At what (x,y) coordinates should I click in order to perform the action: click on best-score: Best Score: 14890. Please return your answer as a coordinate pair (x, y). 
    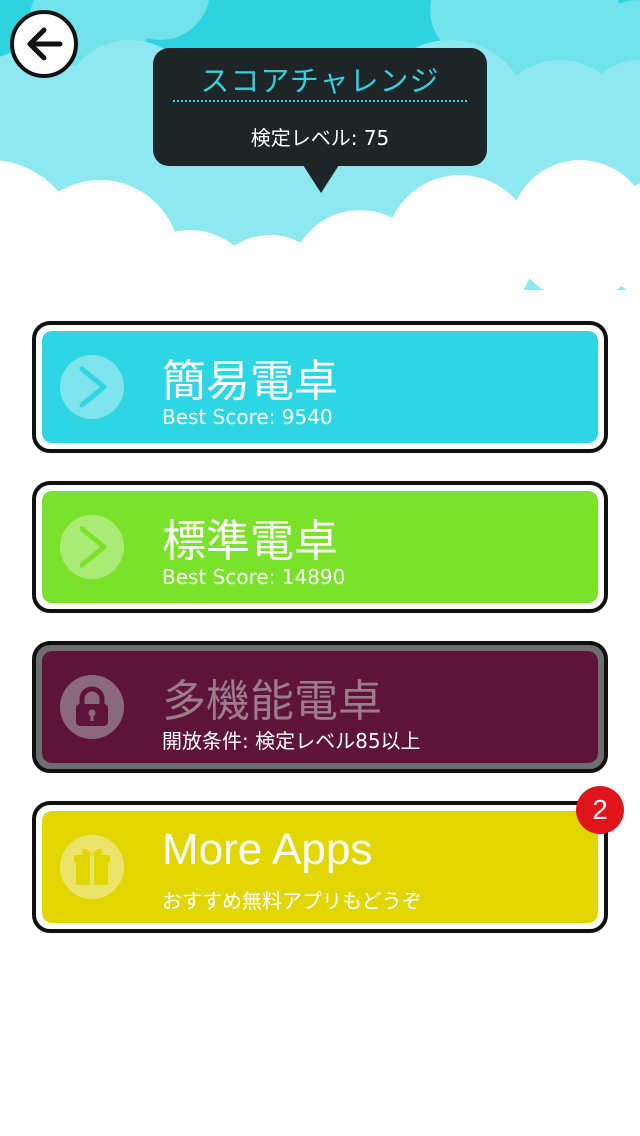
    Looking at the image, I should click on (254, 577).